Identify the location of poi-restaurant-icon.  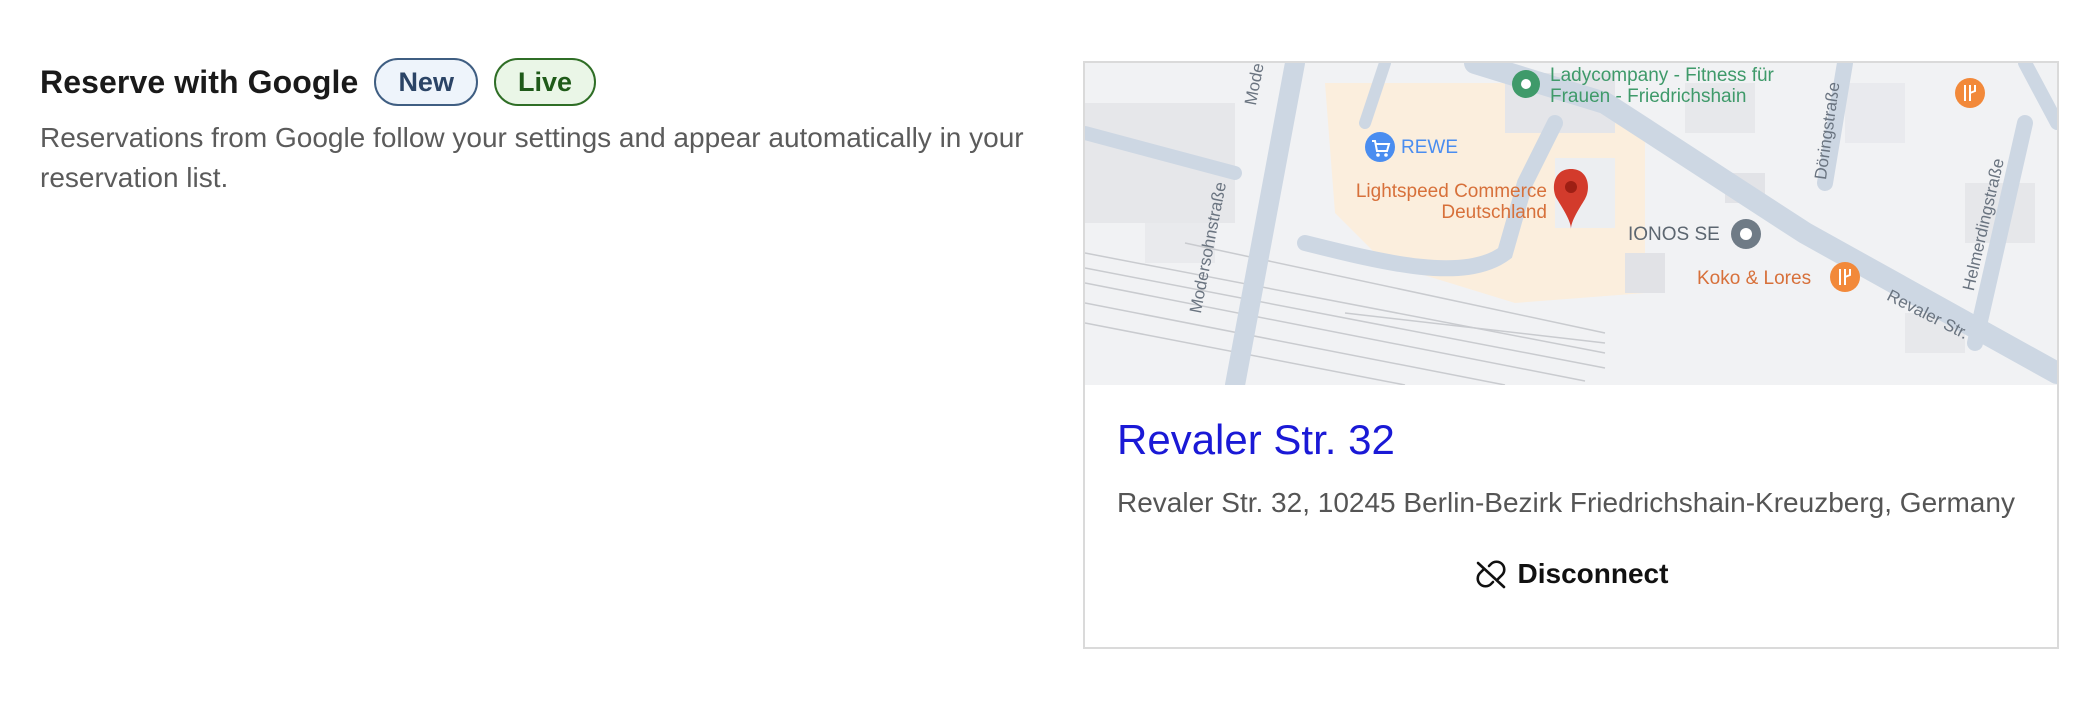
(1970, 93).